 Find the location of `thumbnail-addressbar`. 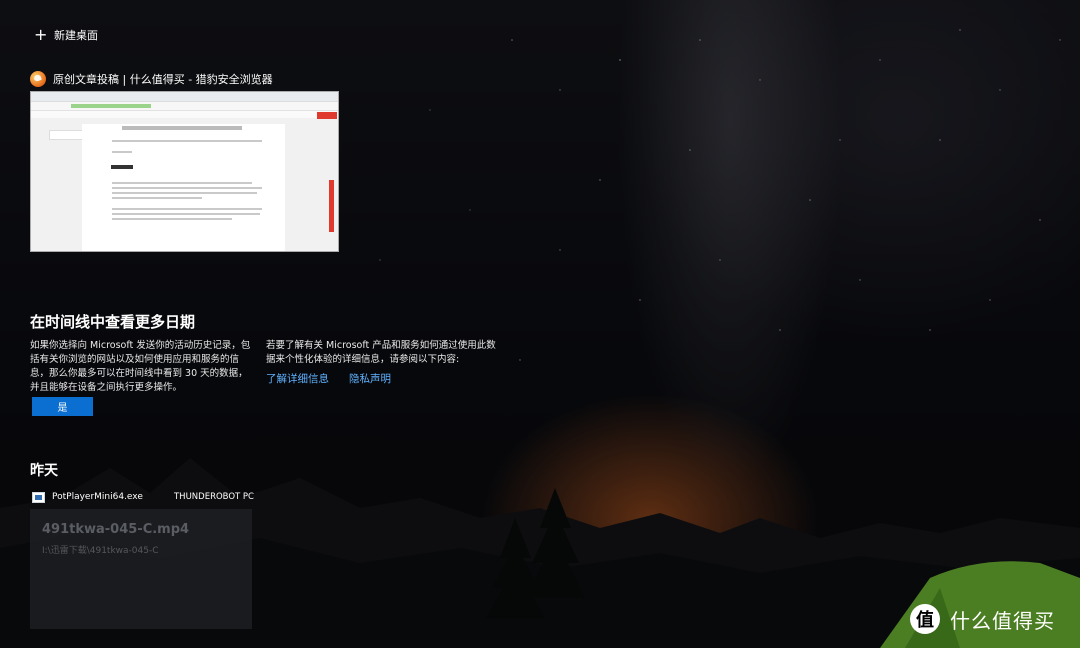

thumbnail-addressbar is located at coordinates (184, 106).